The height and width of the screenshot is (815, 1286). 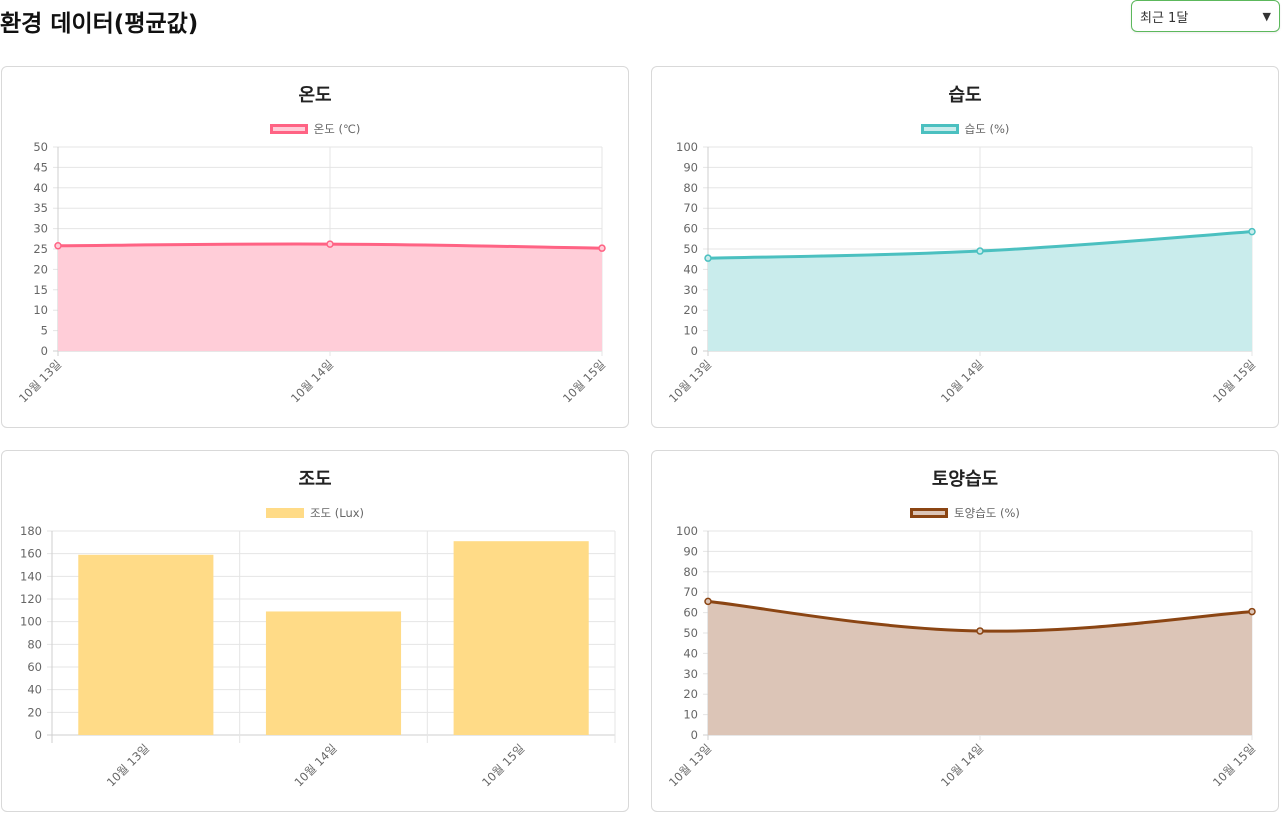 I want to click on y-tick-label: 160, so click(x=31, y=554).